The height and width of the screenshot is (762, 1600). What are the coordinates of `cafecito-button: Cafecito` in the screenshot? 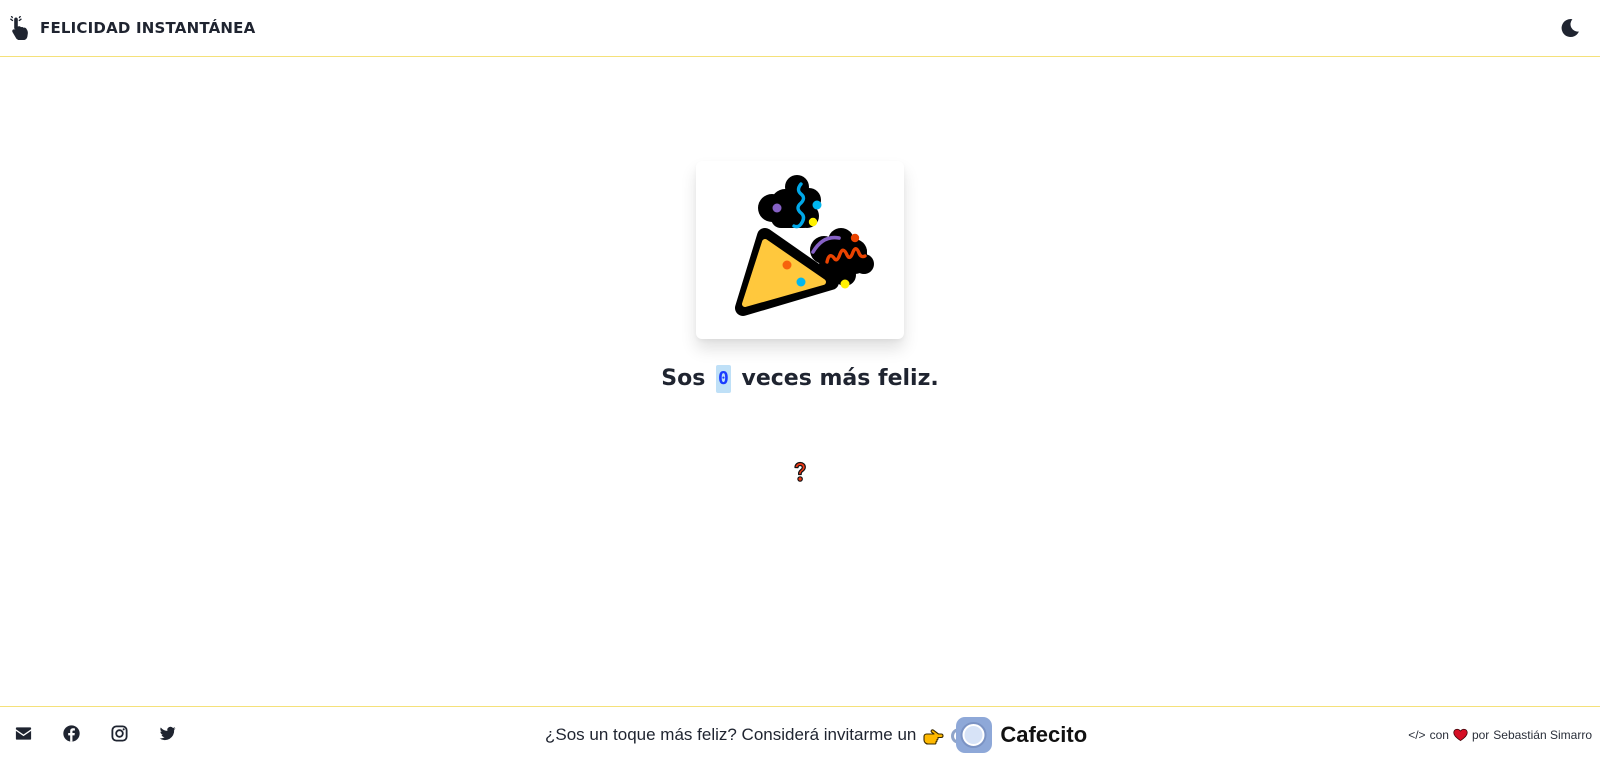 It's located at (1018, 735).